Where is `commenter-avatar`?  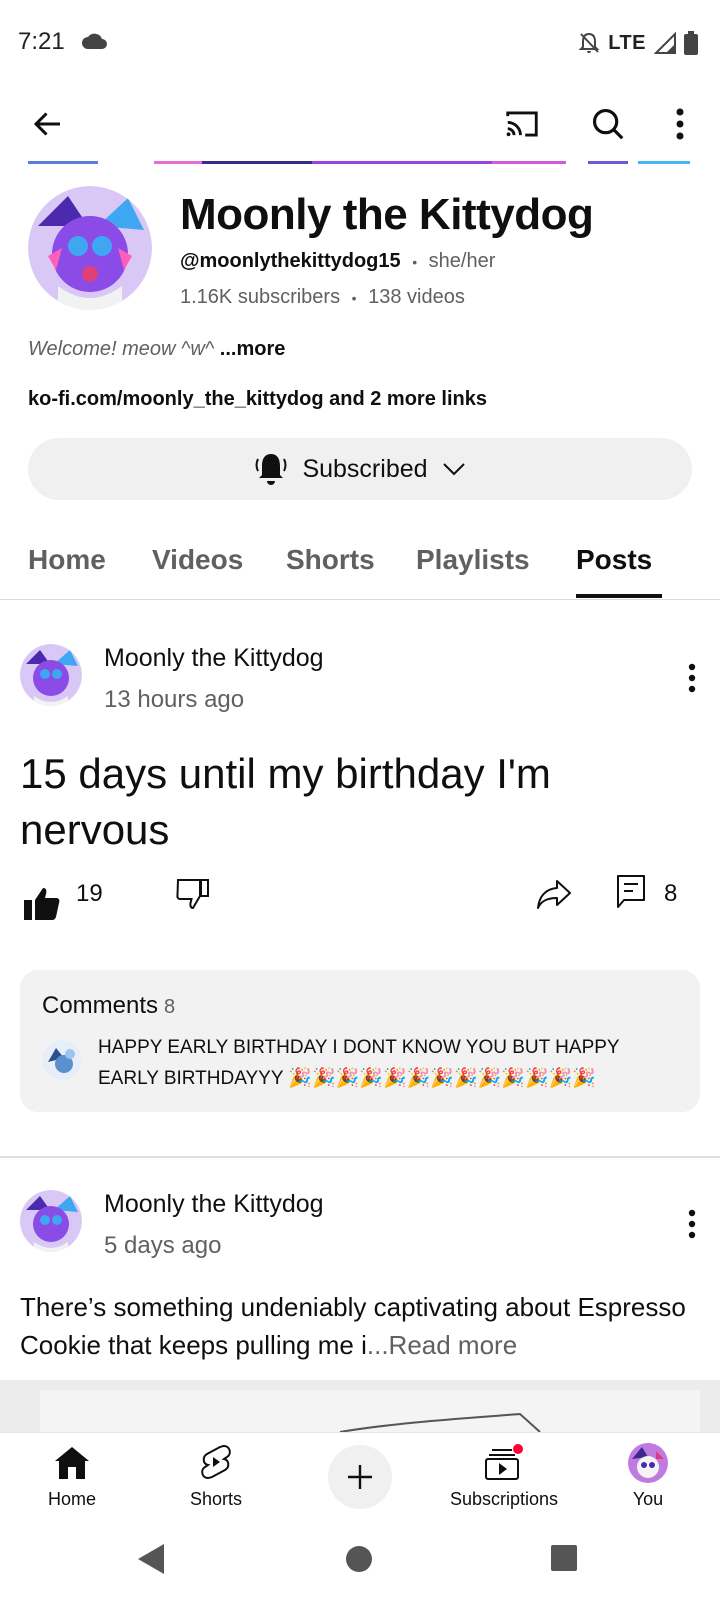 commenter-avatar is located at coordinates (62, 1060).